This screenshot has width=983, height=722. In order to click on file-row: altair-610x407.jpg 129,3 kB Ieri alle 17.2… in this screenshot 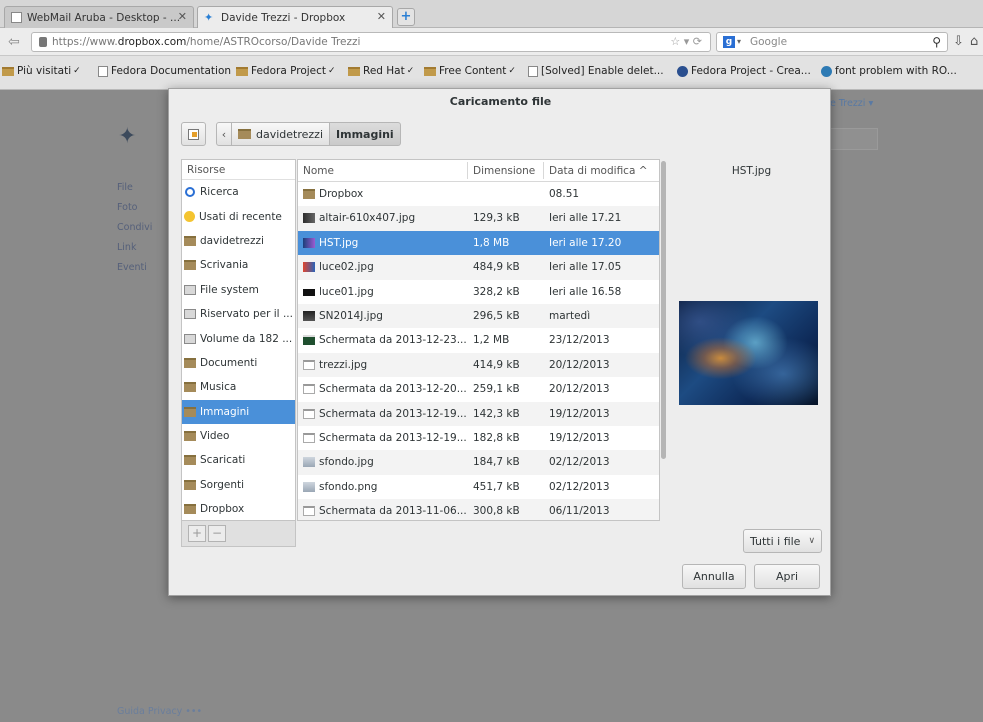, I will do `click(478, 218)`.